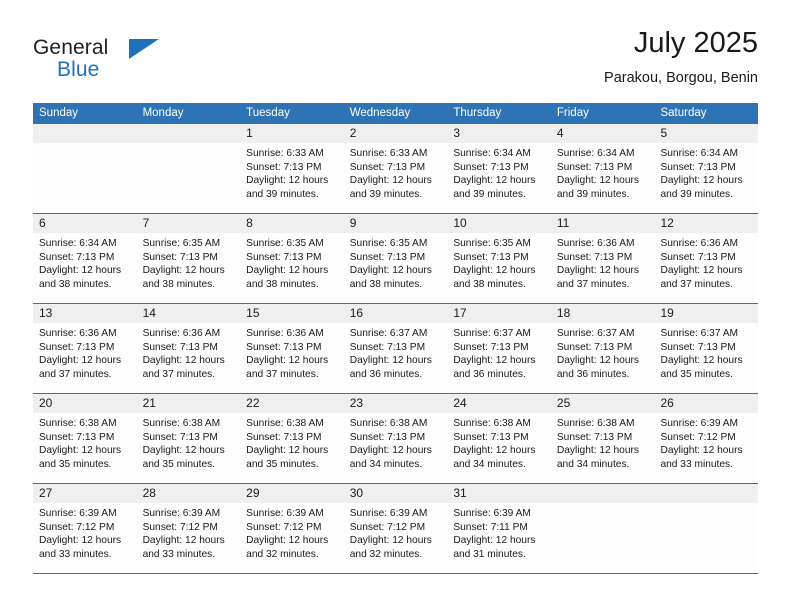 This screenshot has width=792, height=612. Describe the element at coordinates (163, 113) in the screenshot. I see `weekday-header-monday: Monday` at that location.